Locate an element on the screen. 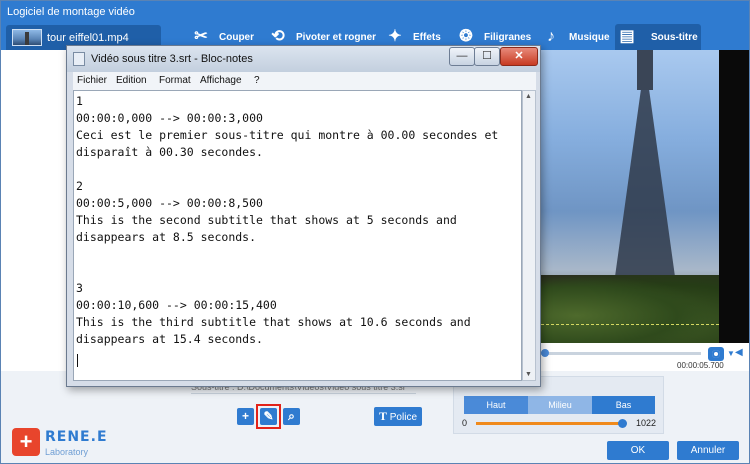 The image size is (750, 464). minimize-icon: — is located at coordinates (462, 56).